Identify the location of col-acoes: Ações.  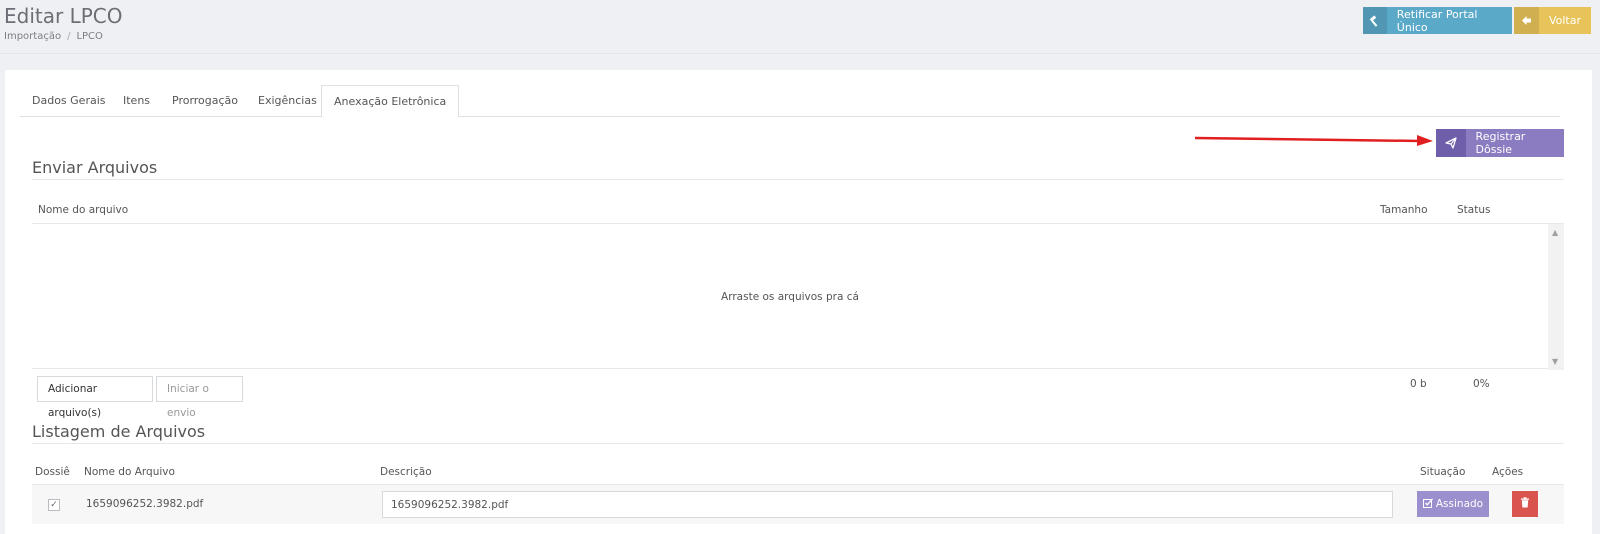
(1508, 472).